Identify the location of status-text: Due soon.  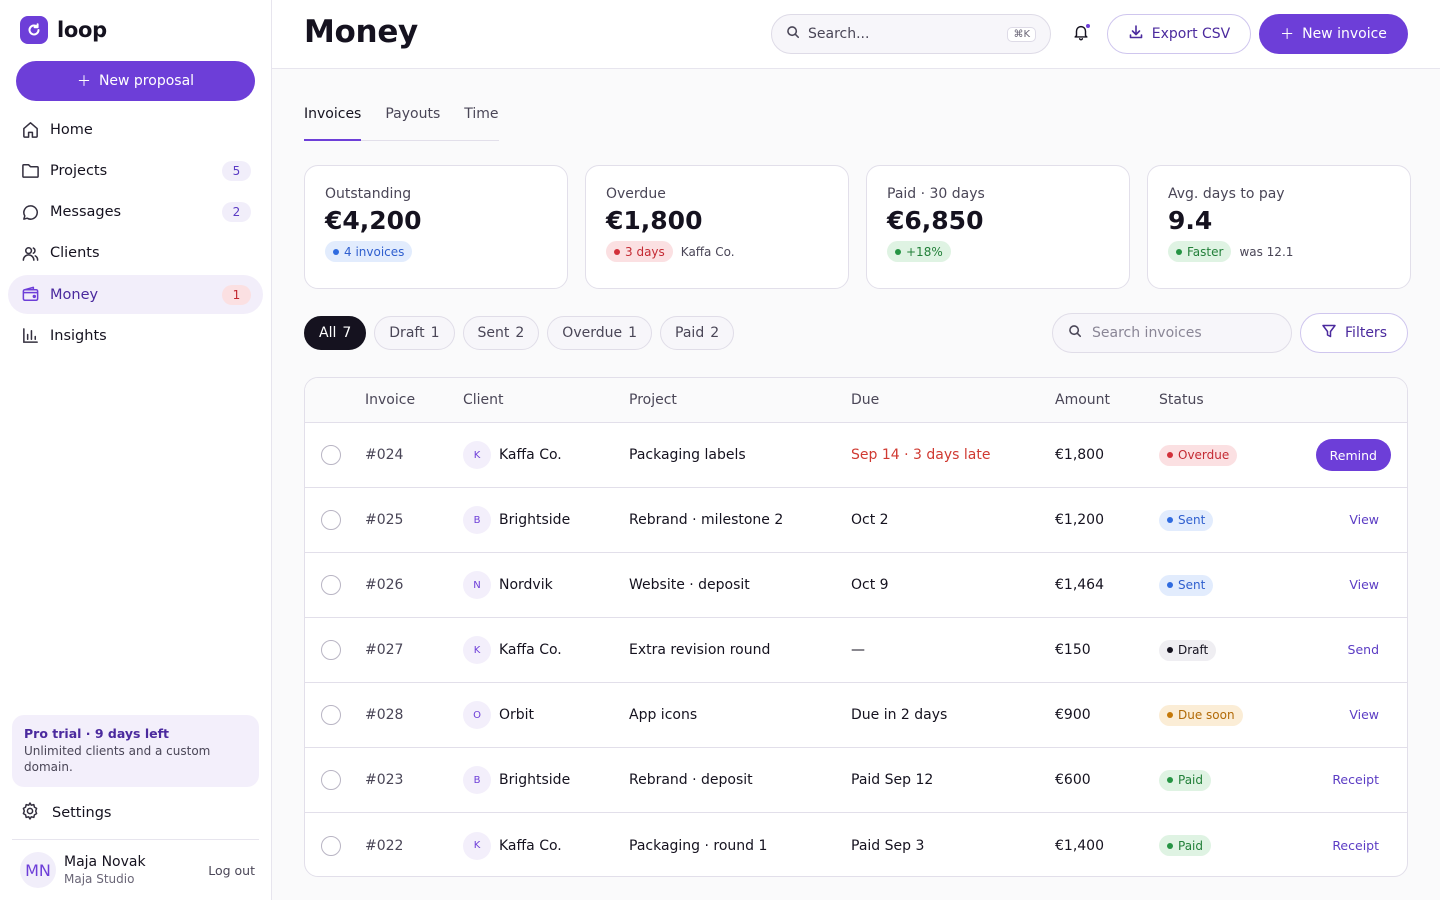
(1206, 715).